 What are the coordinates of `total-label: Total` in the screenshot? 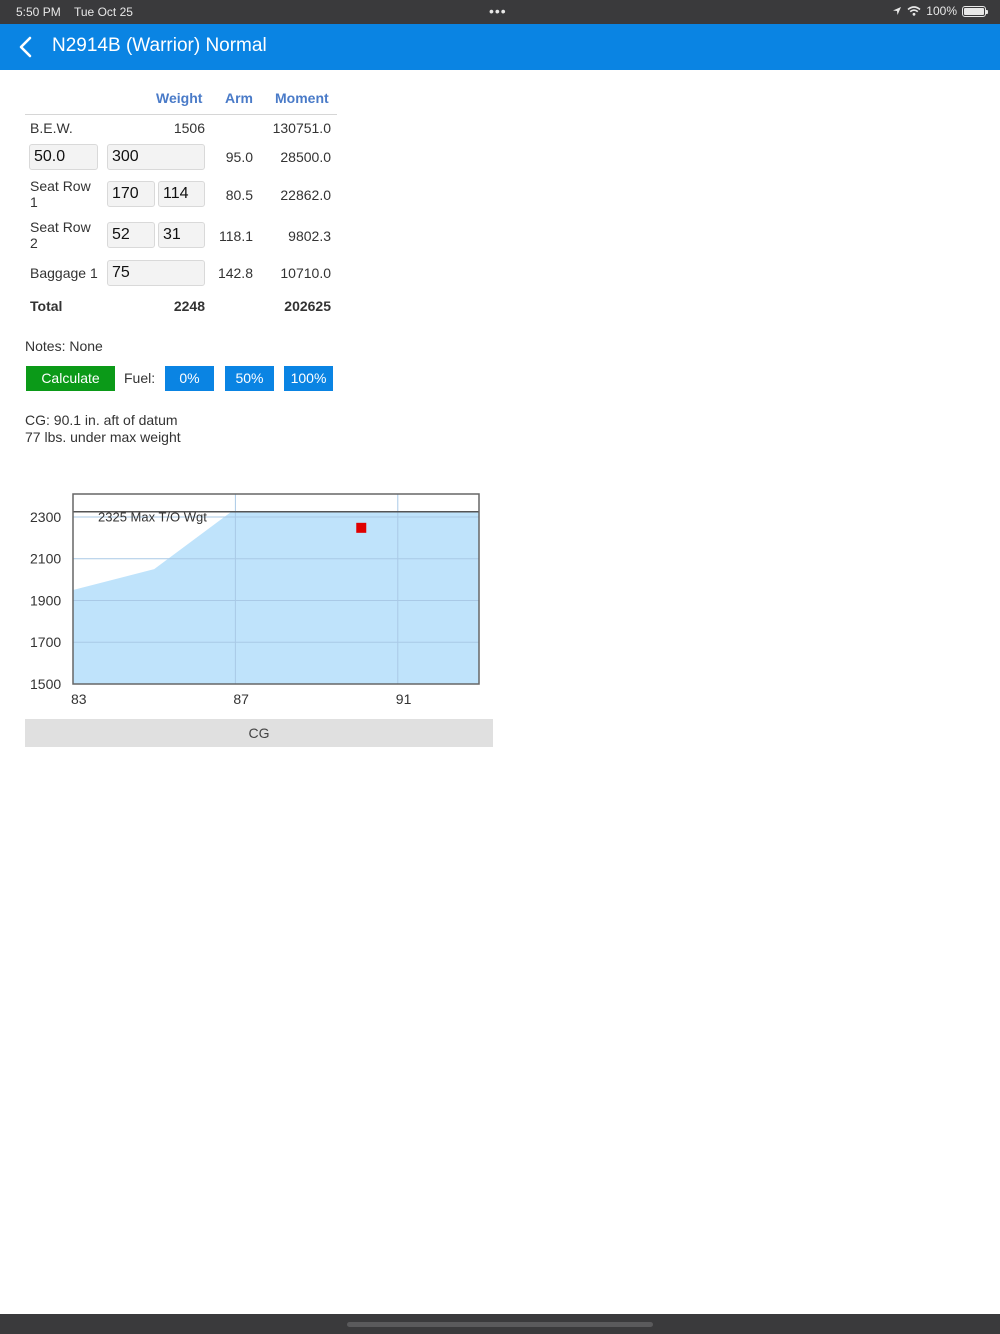 It's located at (46, 306).